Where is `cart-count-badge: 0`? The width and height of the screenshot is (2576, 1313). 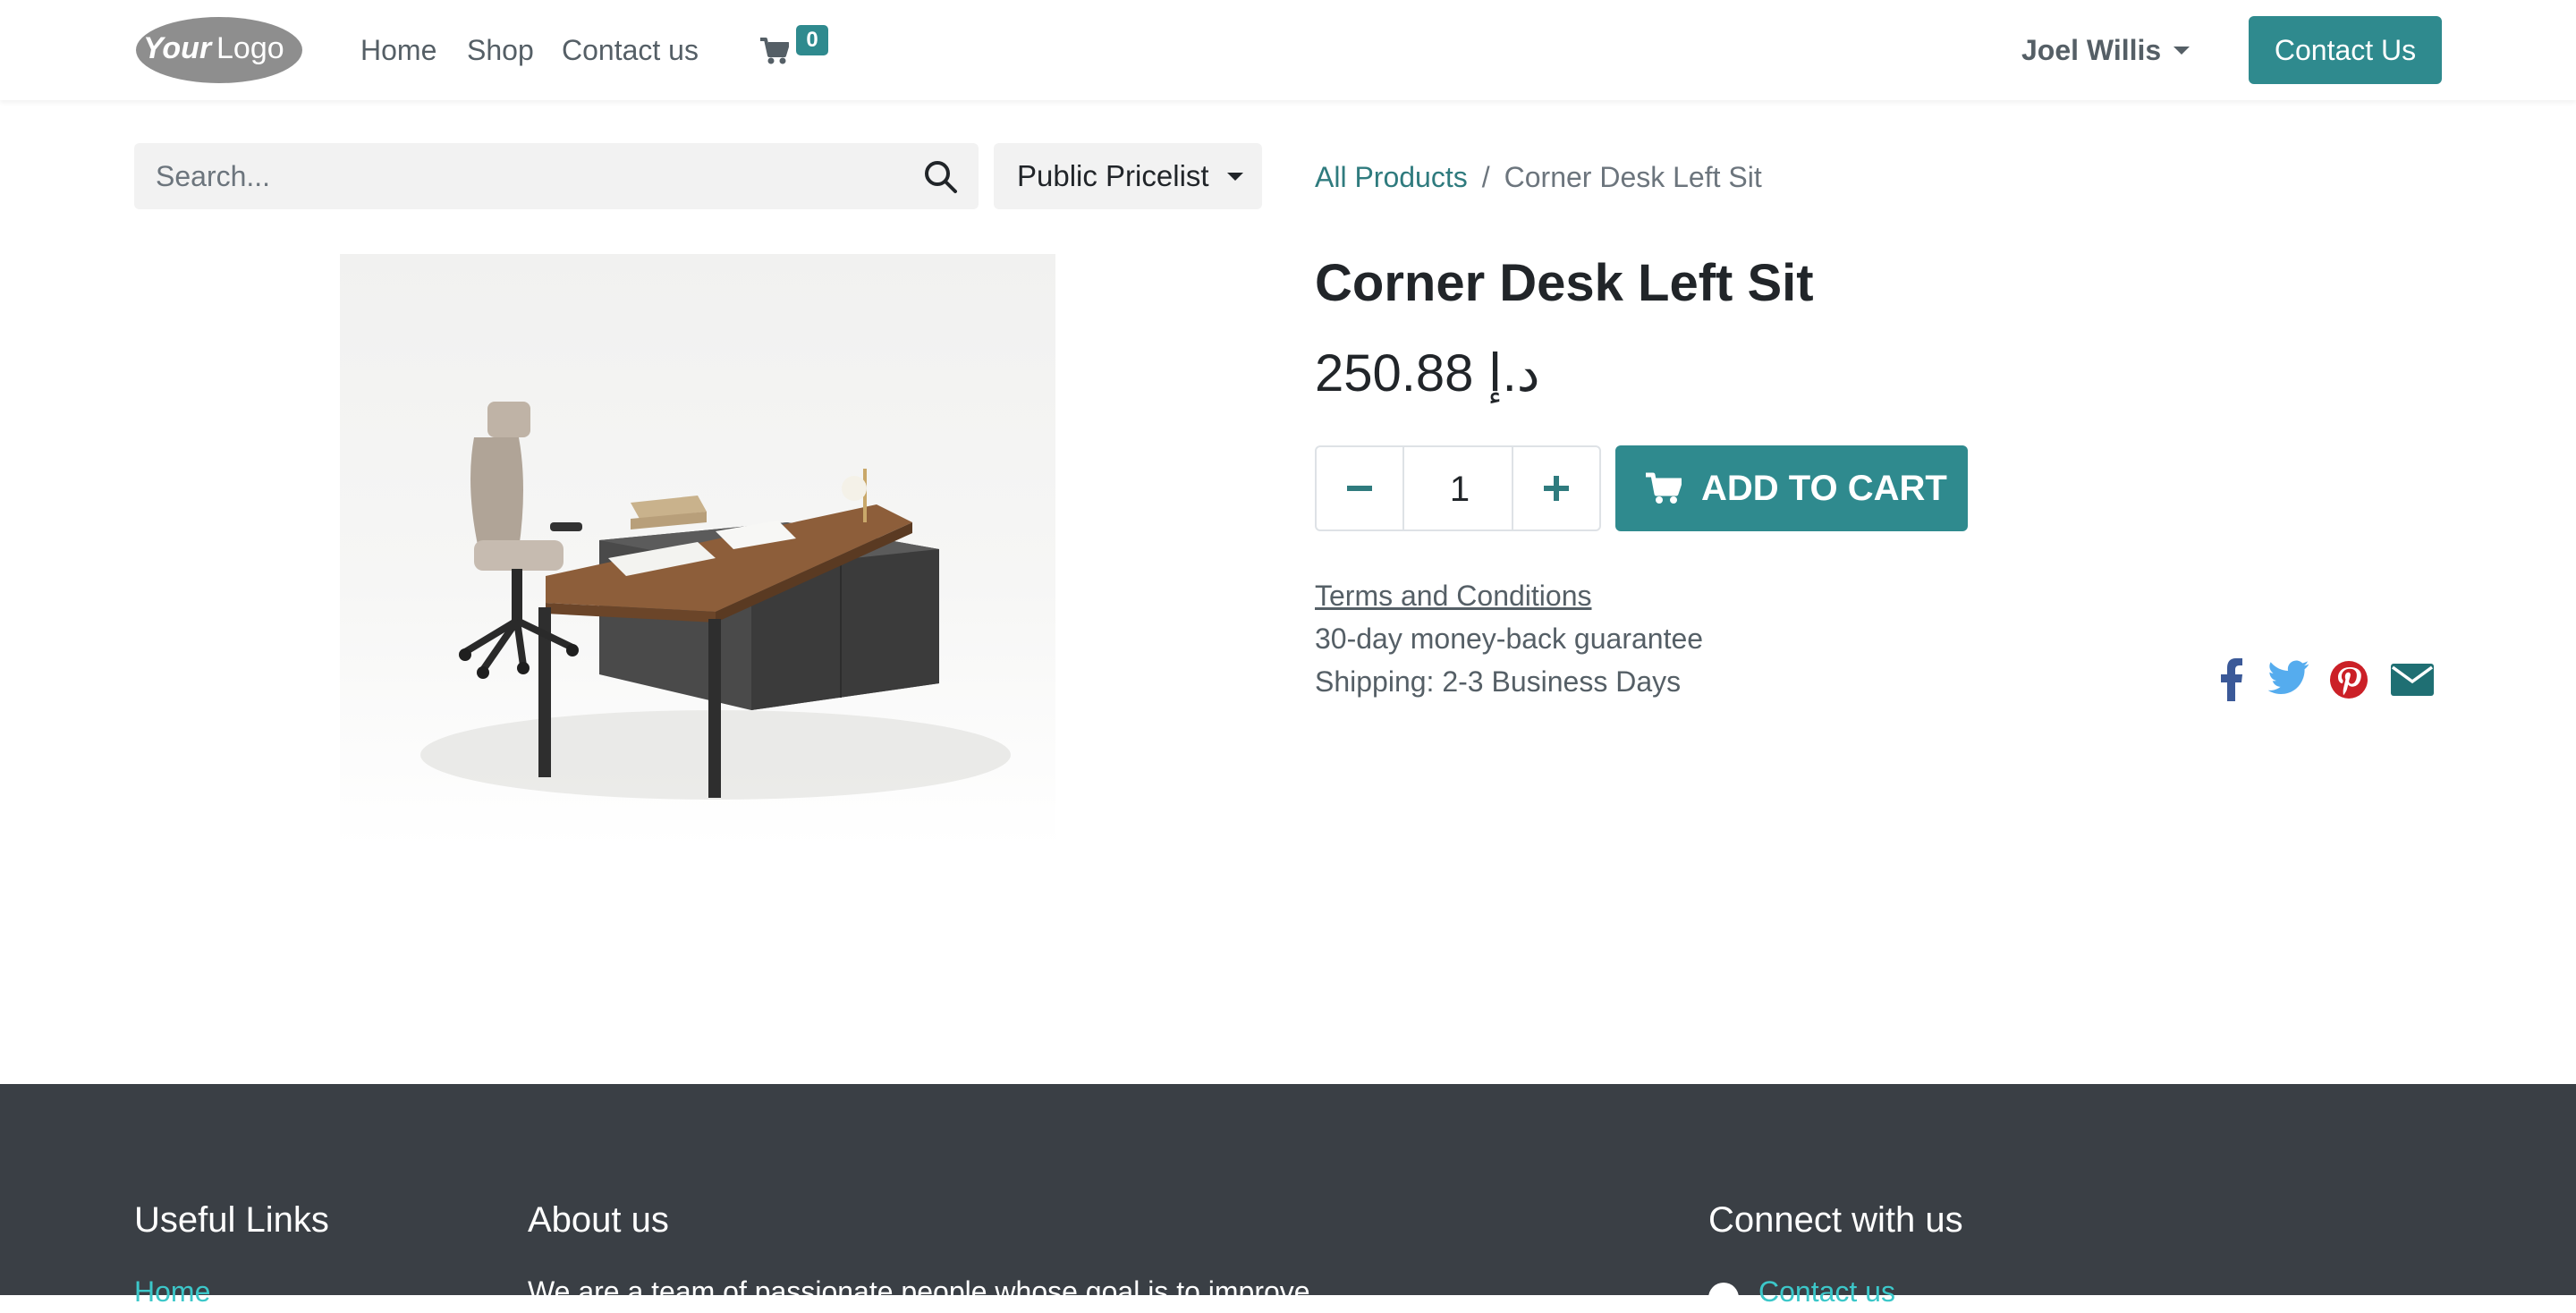
cart-count-badge: 0 is located at coordinates (812, 40).